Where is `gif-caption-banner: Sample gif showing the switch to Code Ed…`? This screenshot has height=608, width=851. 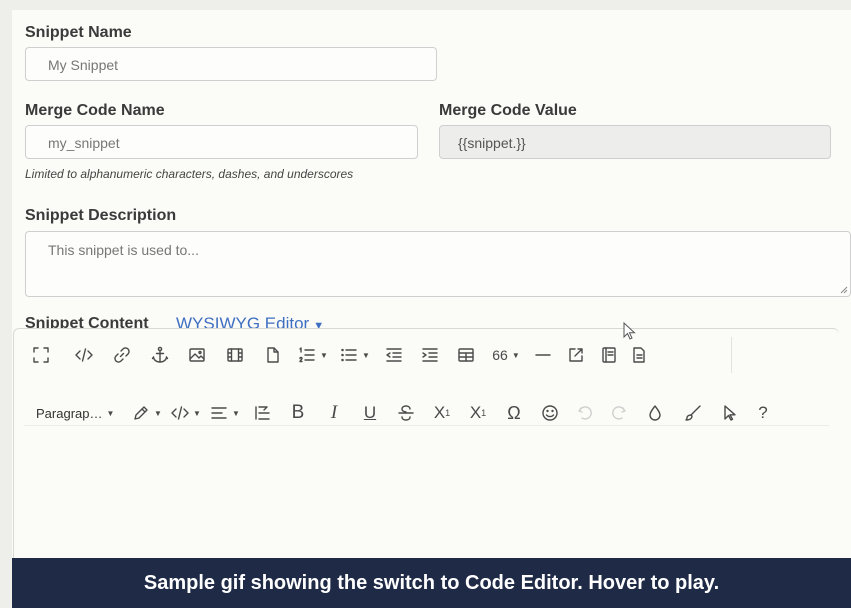 gif-caption-banner: Sample gif showing the switch to Code Ed… is located at coordinates (431, 583).